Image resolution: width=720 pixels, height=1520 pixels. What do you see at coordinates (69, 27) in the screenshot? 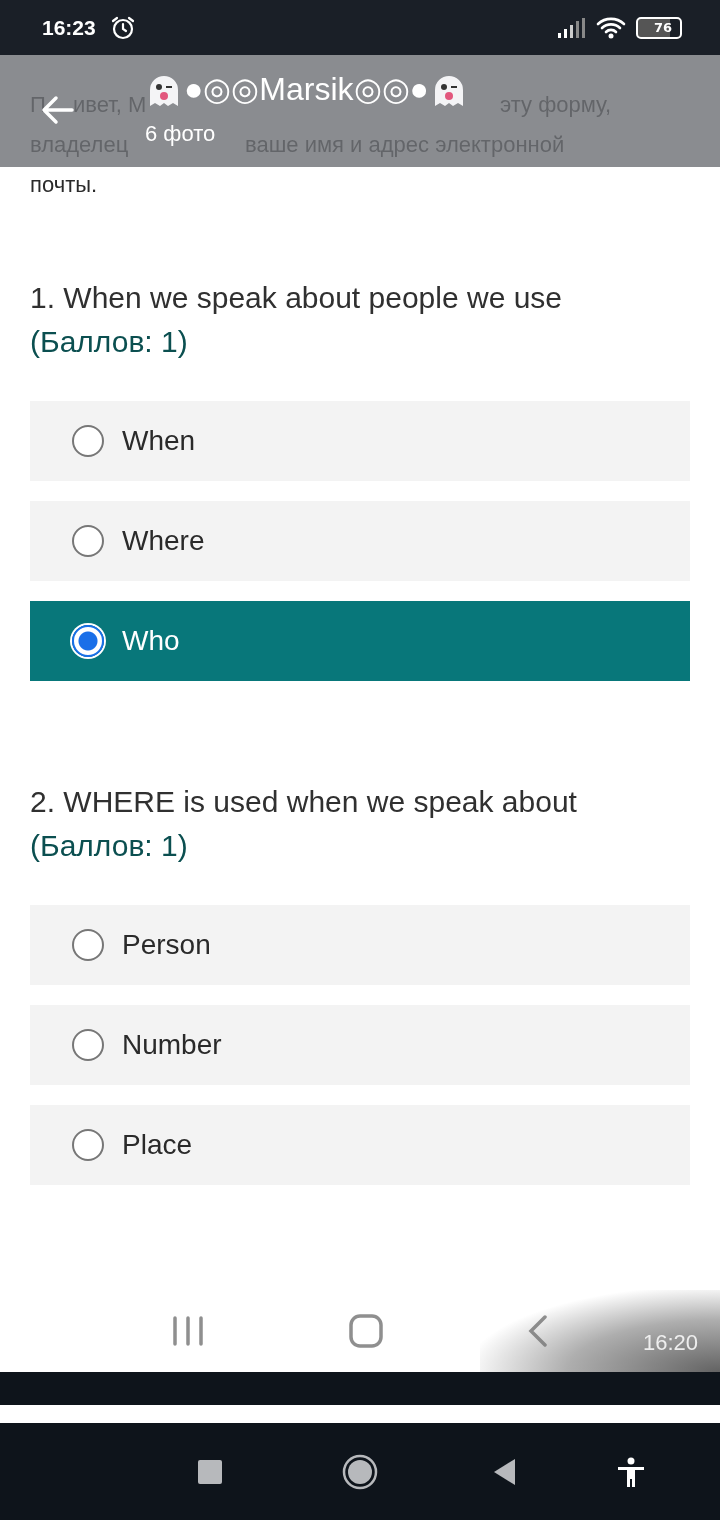
I see `status-time: 16:23` at bounding box center [69, 27].